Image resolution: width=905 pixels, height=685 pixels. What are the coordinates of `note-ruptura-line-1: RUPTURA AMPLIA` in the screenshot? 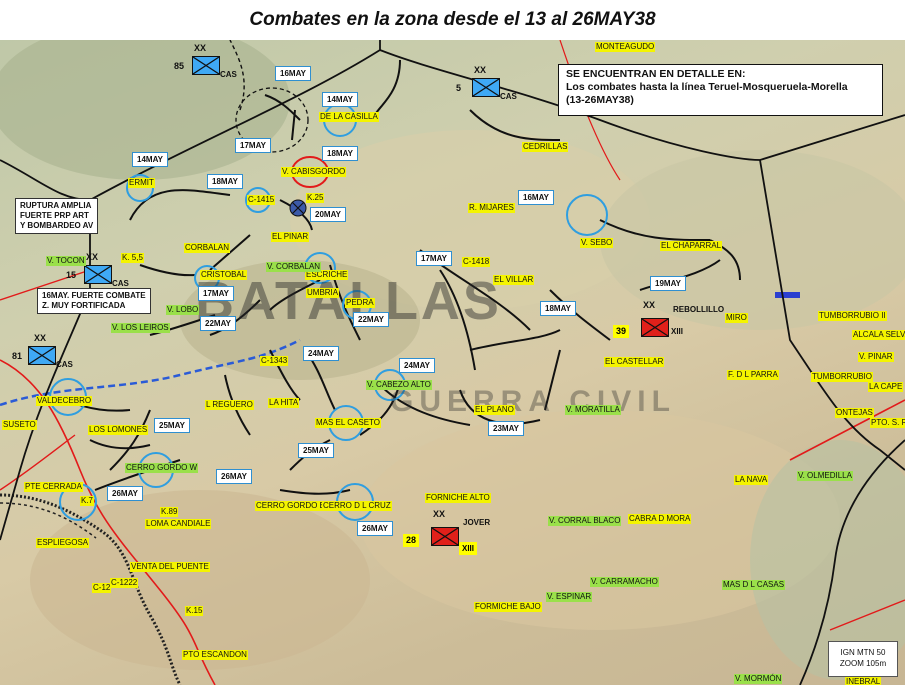 It's located at (56, 205).